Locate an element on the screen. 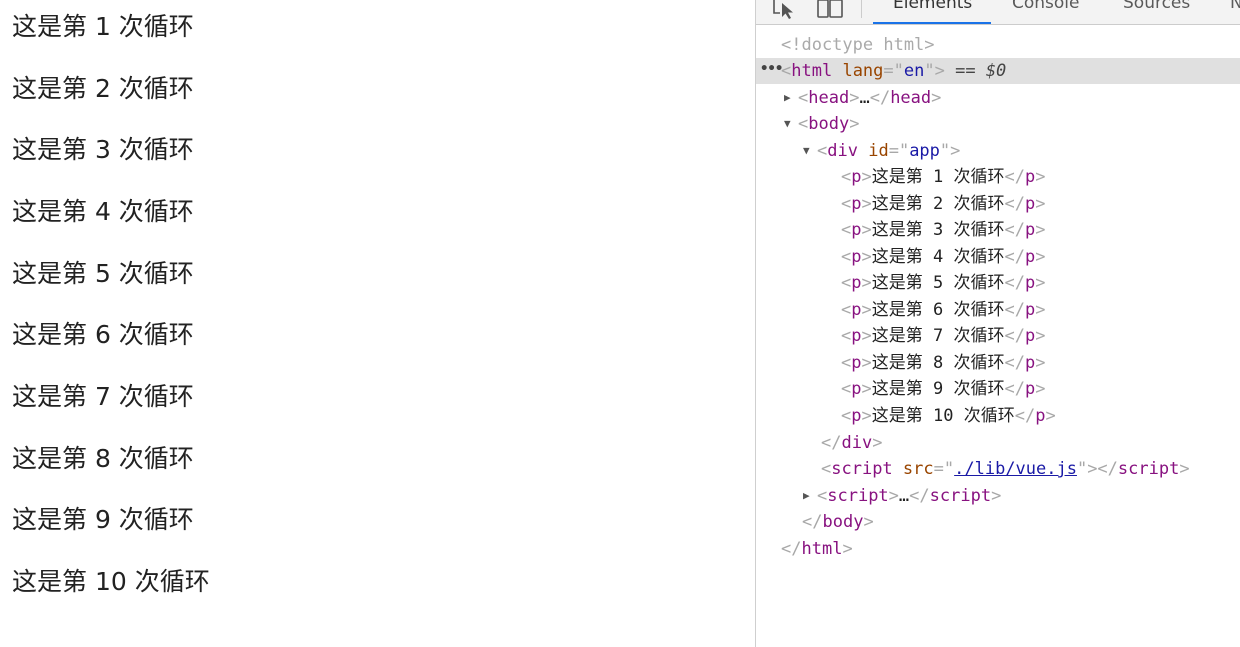  loop-paragraph: 这是第 1 次循环 is located at coordinates (103, 26).